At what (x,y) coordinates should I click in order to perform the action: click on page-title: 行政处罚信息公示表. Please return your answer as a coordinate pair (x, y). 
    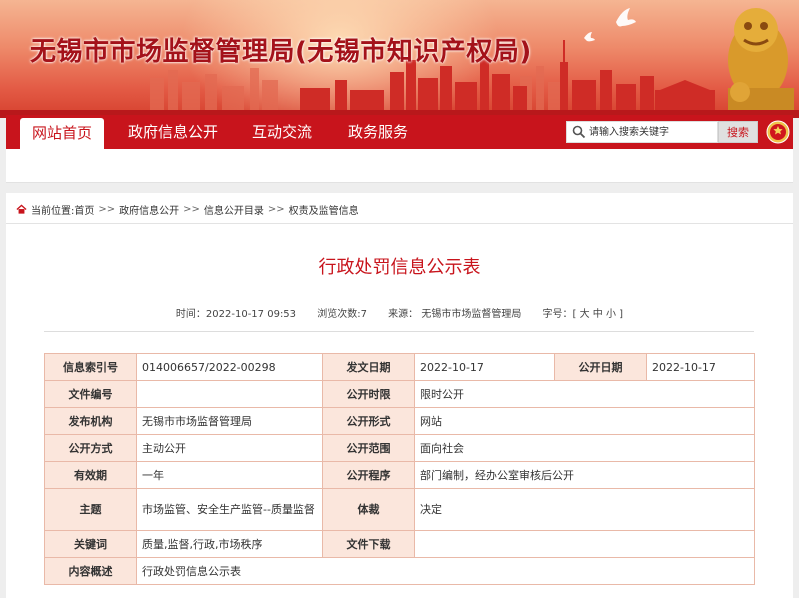
    Looking at the image, I should click on (399, 267).